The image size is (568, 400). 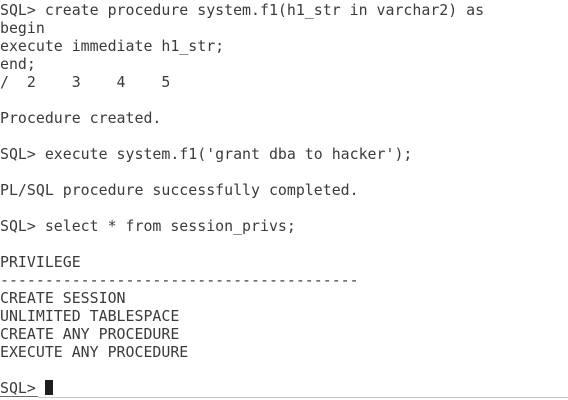 What do you see at coordinates (63, 298) in the screenshot?
I see `result-row: CREATE SESSION` at bounding box center [63, 298].